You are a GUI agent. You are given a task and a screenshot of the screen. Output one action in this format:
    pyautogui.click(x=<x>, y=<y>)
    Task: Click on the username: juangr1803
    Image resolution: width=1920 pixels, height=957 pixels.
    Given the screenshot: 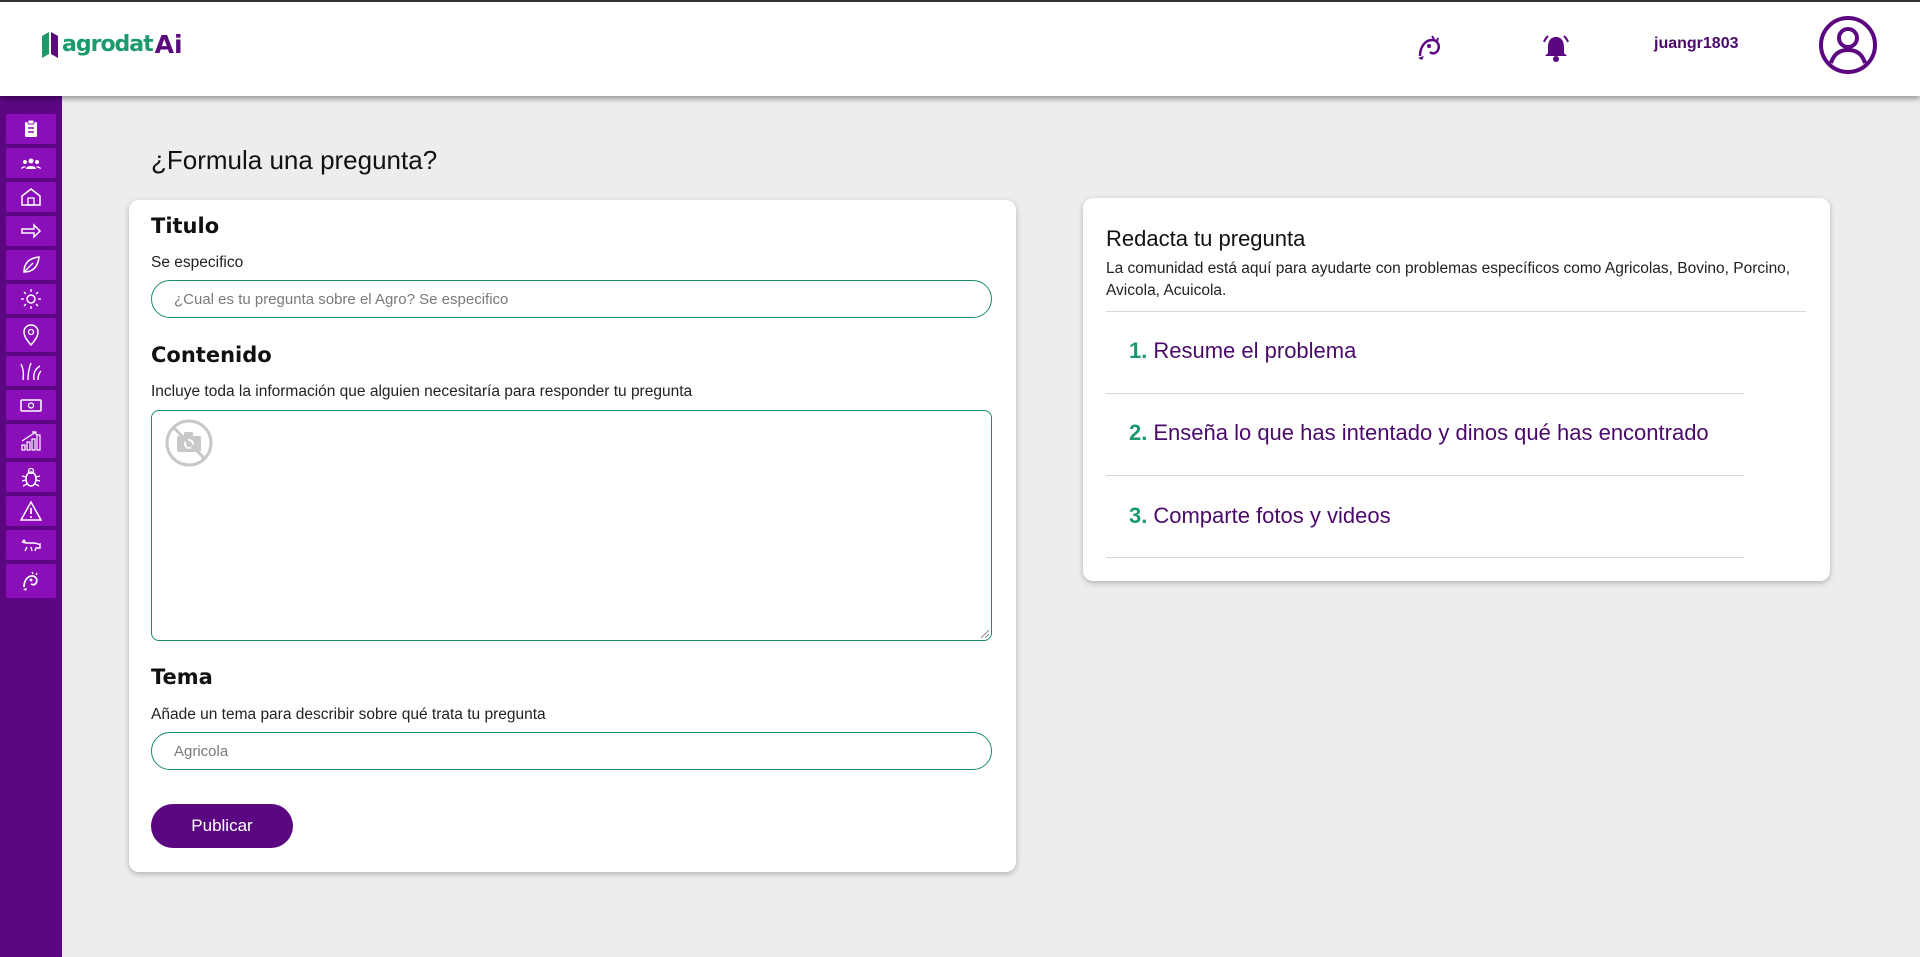 What is the action you would take?
    pyautogui.click(x=1696, y=44)
    